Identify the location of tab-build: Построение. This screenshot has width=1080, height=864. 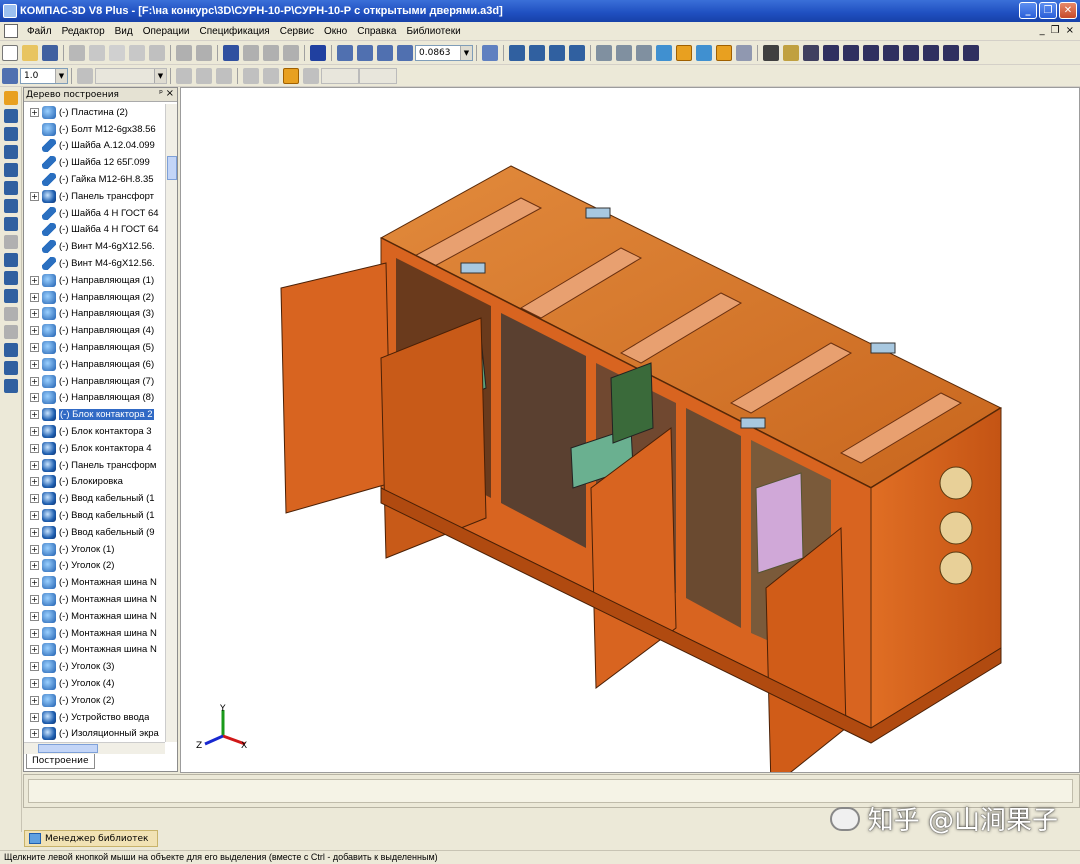
(60, 761).